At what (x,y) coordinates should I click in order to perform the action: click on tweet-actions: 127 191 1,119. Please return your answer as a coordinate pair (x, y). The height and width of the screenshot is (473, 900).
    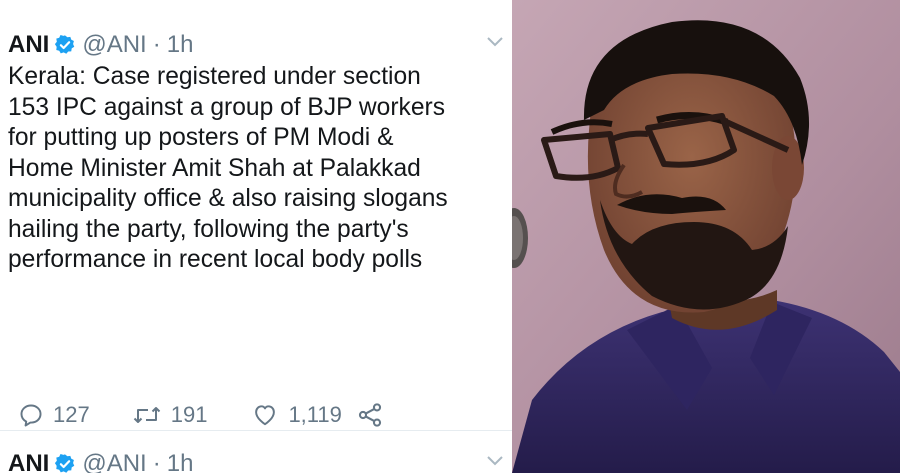
    Looking at the image, I should click on (196, 415).